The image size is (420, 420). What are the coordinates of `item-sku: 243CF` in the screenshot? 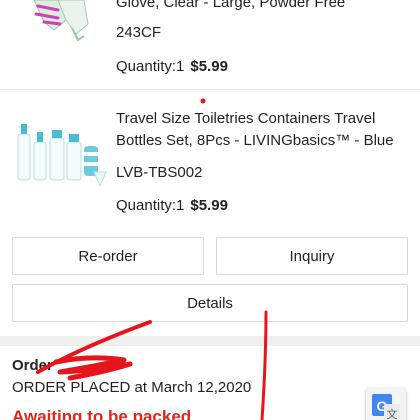 It's located at (139, 32).